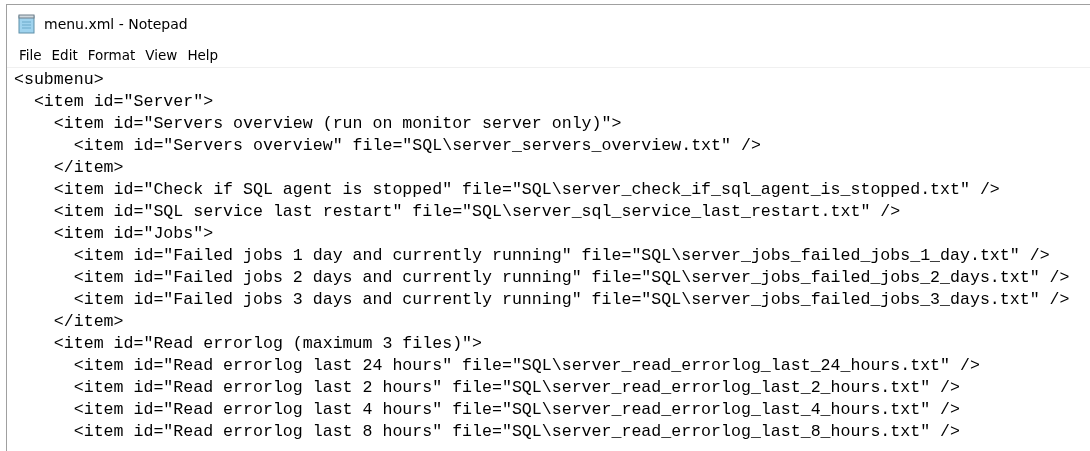  Describe the element at coordinates (516, 388) in the screenshot. I see `code-line: <item id="Read errorlog last 2 hours" file="SQL\server_read_errorlog_last_2_hours.txt" />` at that location.